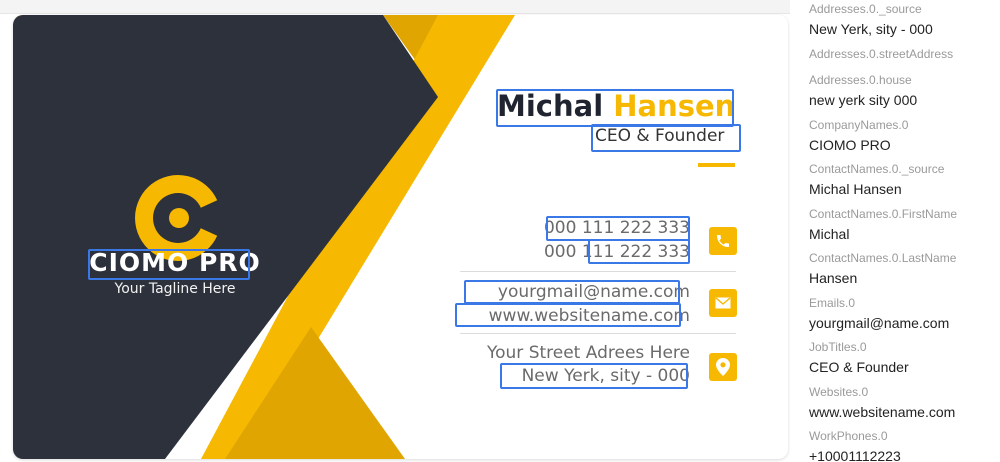 This screenshot has width=1000, height=462. I want to click on accent-line, so click(716, 165).